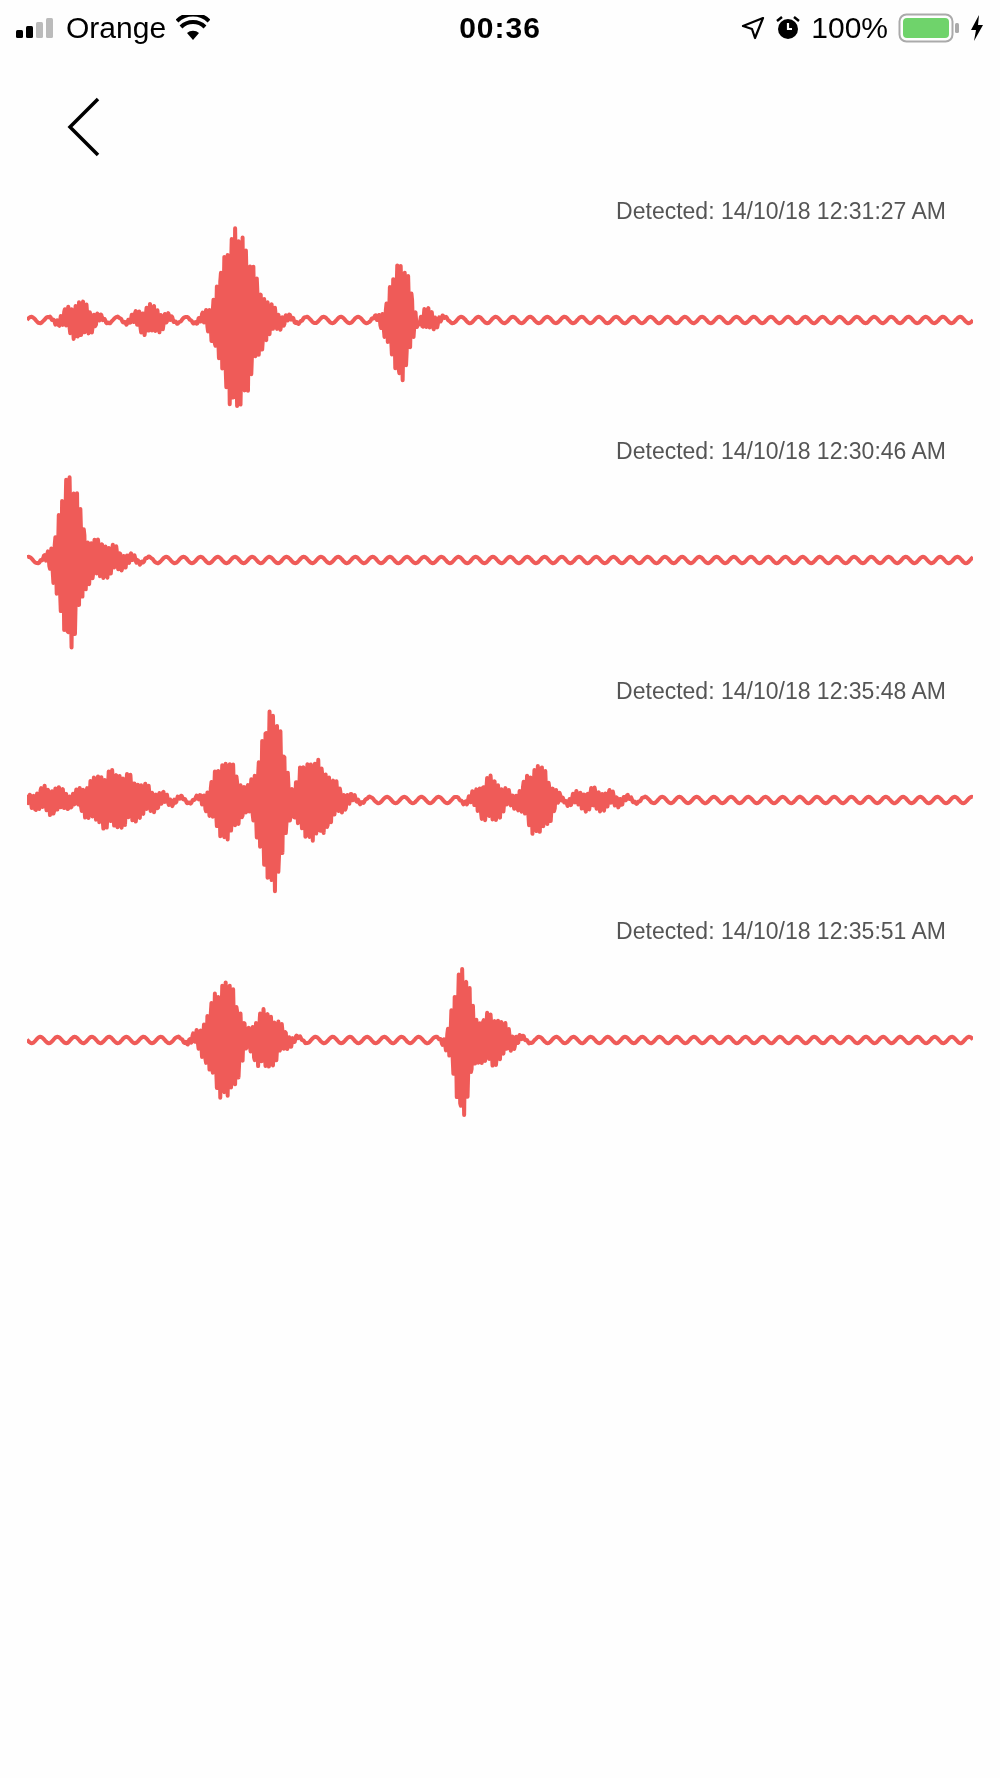  What do you see at coordinates (84, 127) in the screenshot?
I see `back-button` at bounding box center [84, 127].